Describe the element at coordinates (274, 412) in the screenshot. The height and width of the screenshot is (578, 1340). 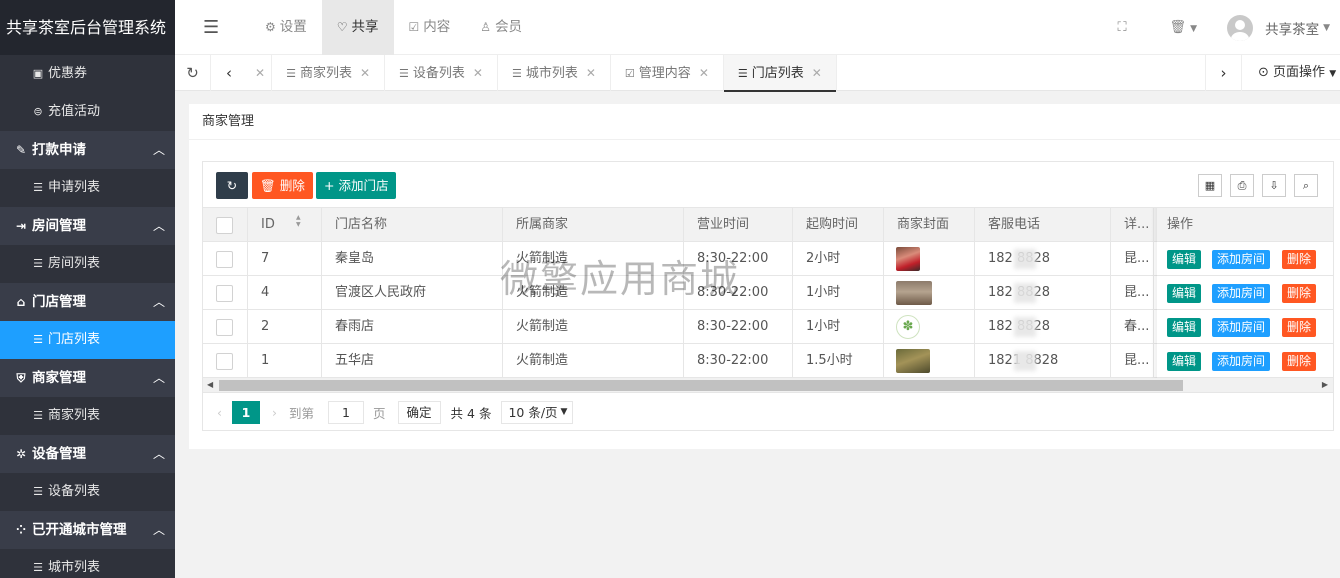
I see `next-page-icon: ›` at that location.